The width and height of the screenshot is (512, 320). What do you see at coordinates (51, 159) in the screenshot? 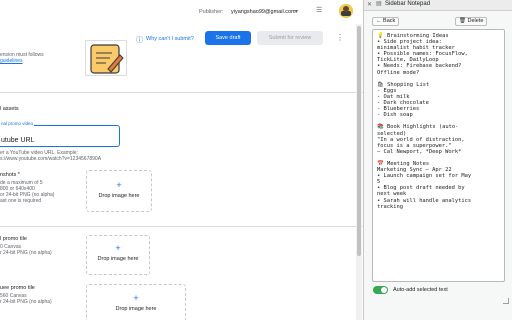
I see `promo-help-line2: s://www.youtube.com/watch?v=1234567890A` at bounding box center [51, 159].